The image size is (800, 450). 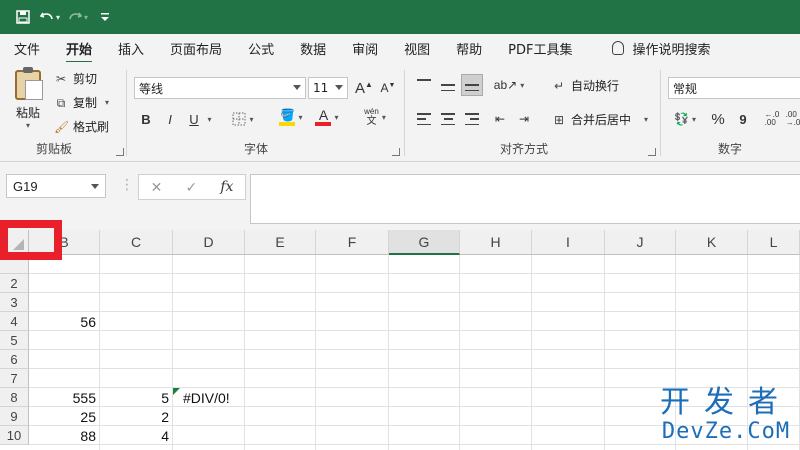 What do you see at coordinates (14, 340) in the screenshot?
I see `row-header-5: 5` at bounding box center [14, 340].